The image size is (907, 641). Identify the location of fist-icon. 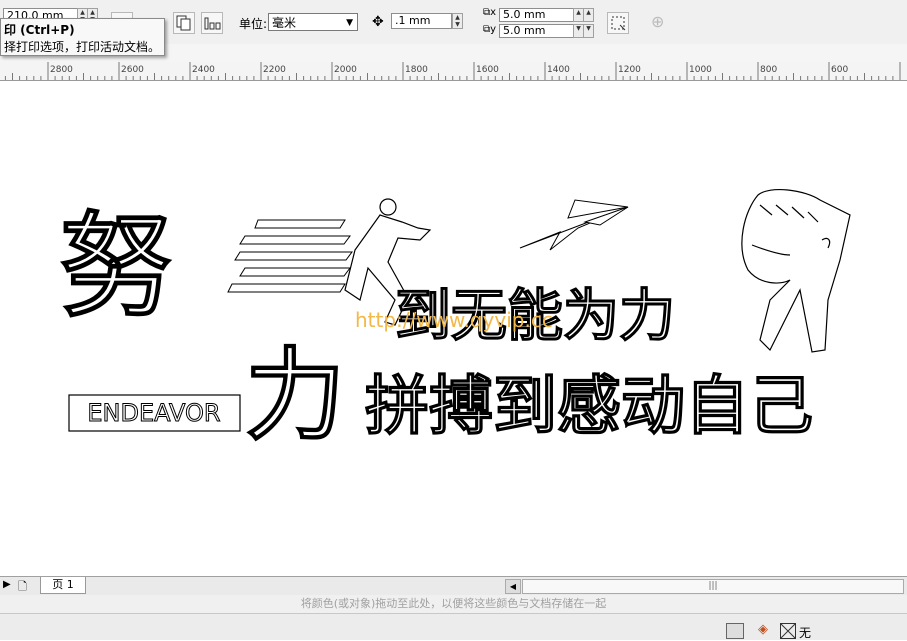
(796, 271).